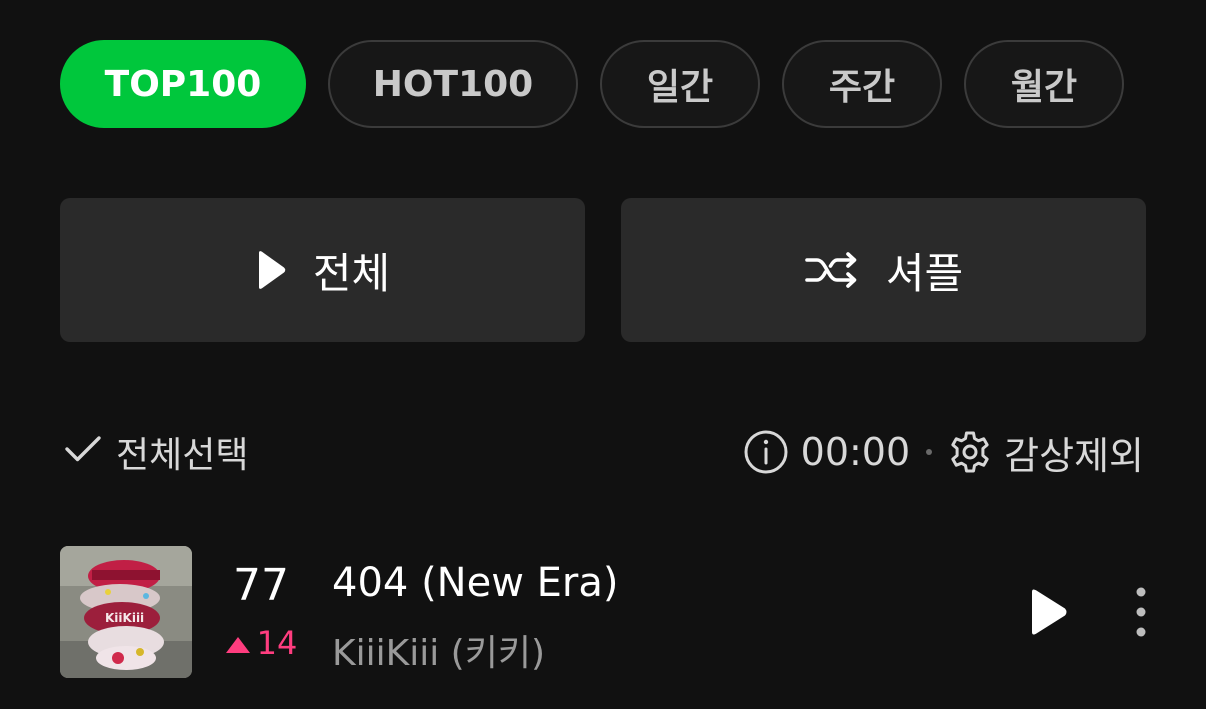  I want to click on track-play-button, so click(1048, 612).